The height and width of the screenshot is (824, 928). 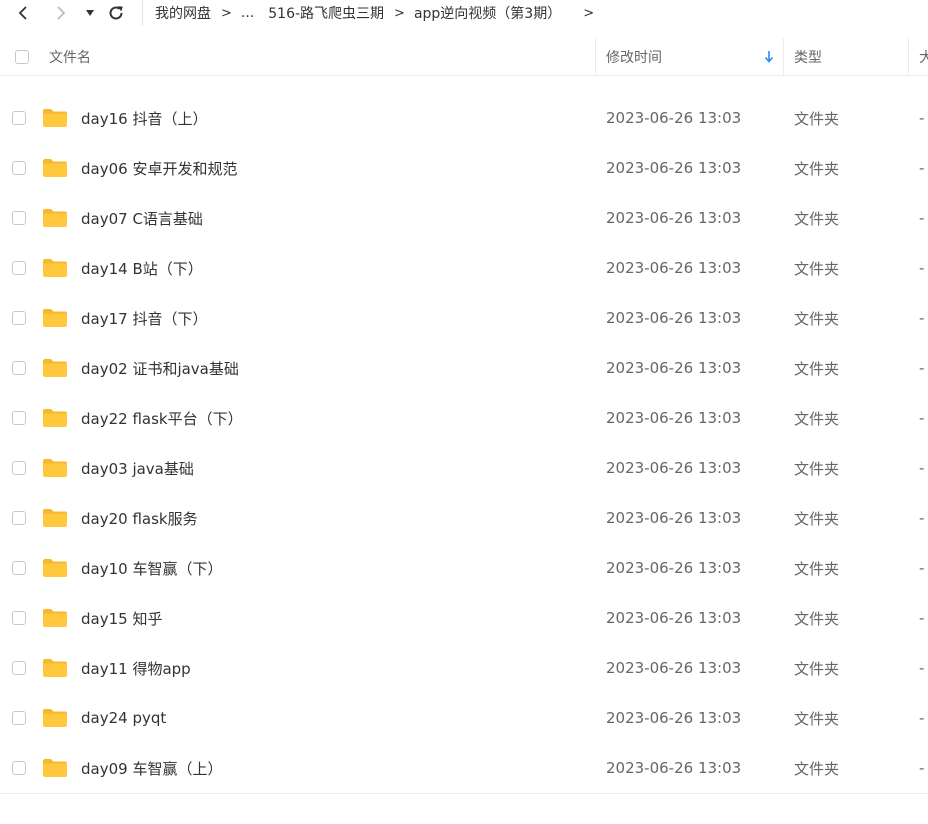 What do you see at coordinates (464, 218) in the screenshot?
I see `table-row: day07 C语言基础 2023-06-26 13:03 文件夹 -` at bounding box center [464, 218].